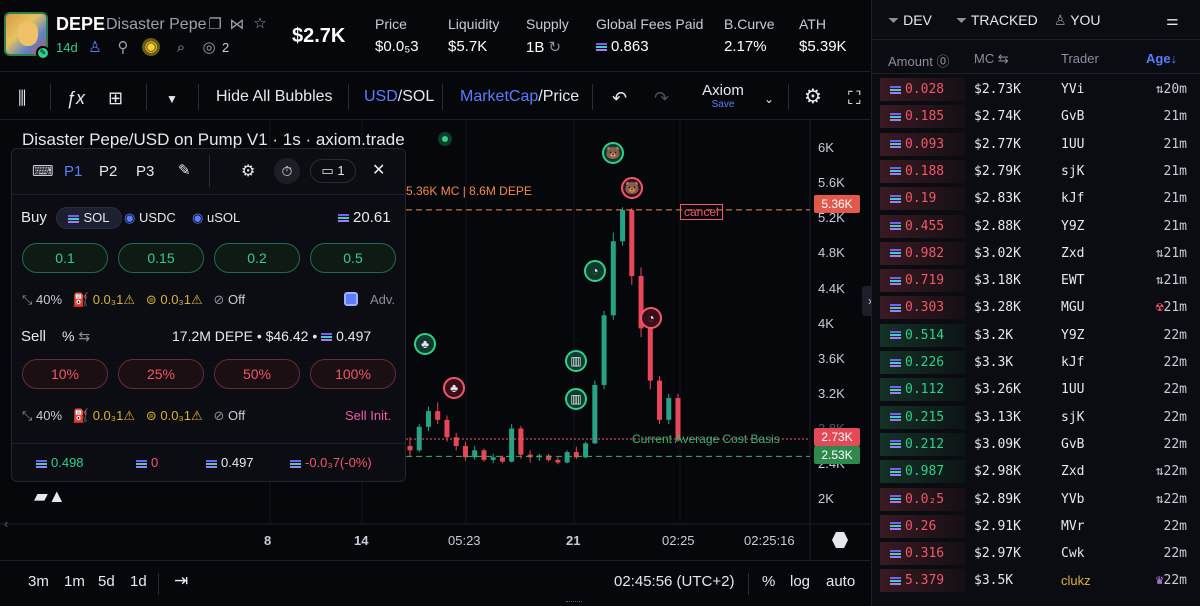  What do you see at coordinates (257, 258) in the screenshot?
I see `buy-amount-button: 0.2` at bounding box center [257, 258].